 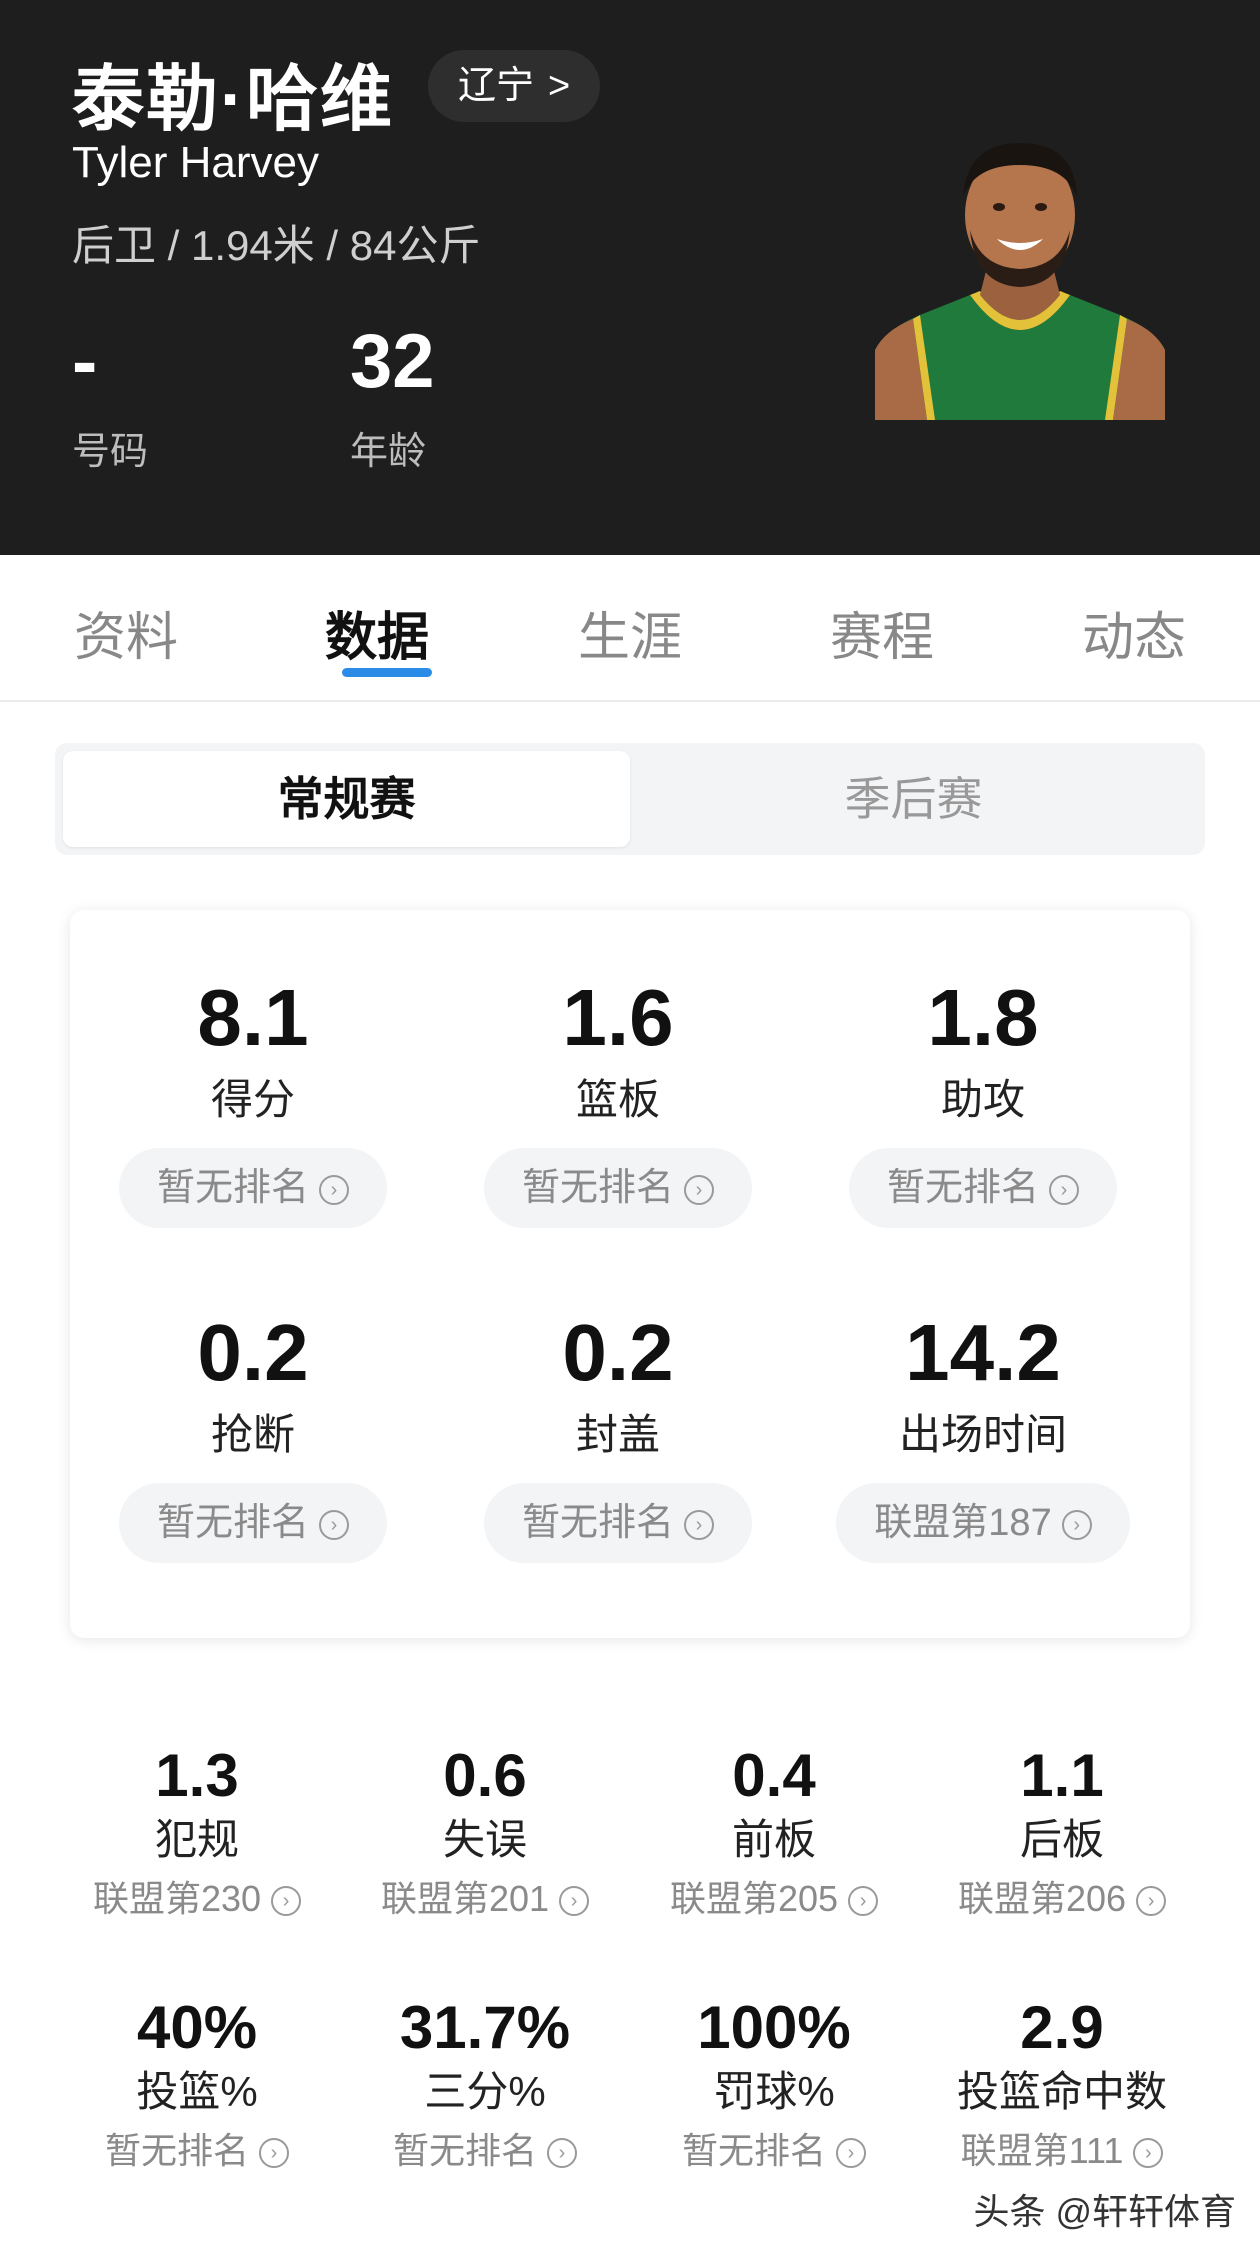 I want to click on rank-text: 联盟第230, so click(x=177, y=1898).